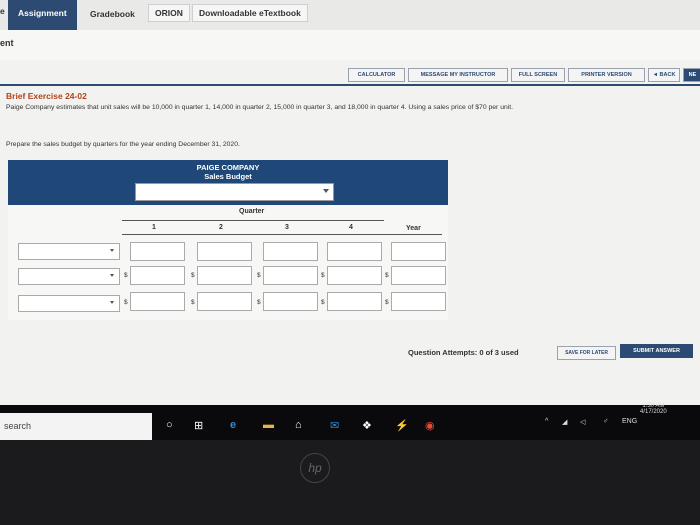 The width and height of the screenshot is (700, 525). What do you see at coordinates (282, 234) in the screenshot?
I see `header-underline` at bounding box center [282, 234].